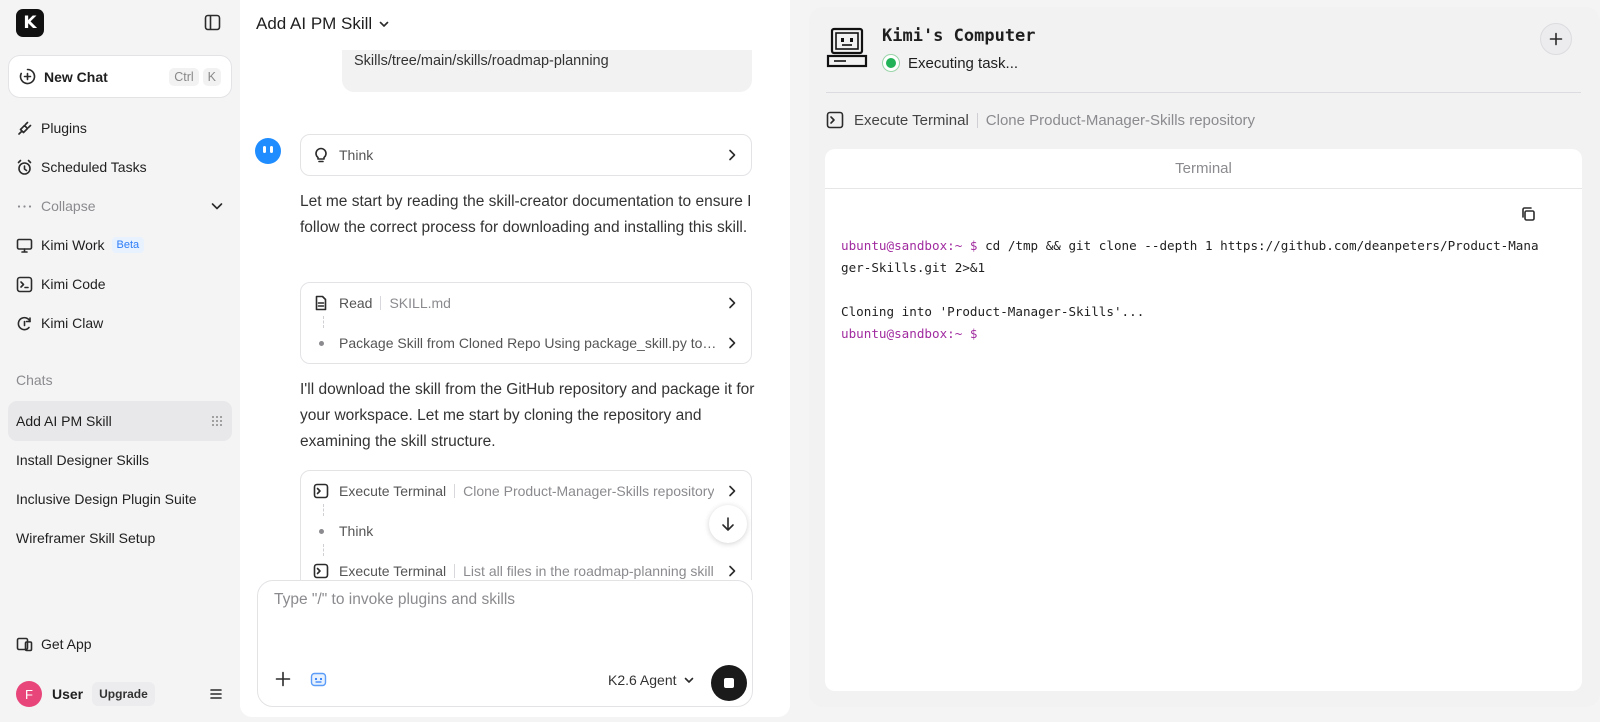 The height and width of the screenshot is (722, 1600). What do you see at coordinates (589, 491) in the screenshot?
I see `step-desc-label: Clone Product-Manager-Skills repository` at bounding box center [589, 491].